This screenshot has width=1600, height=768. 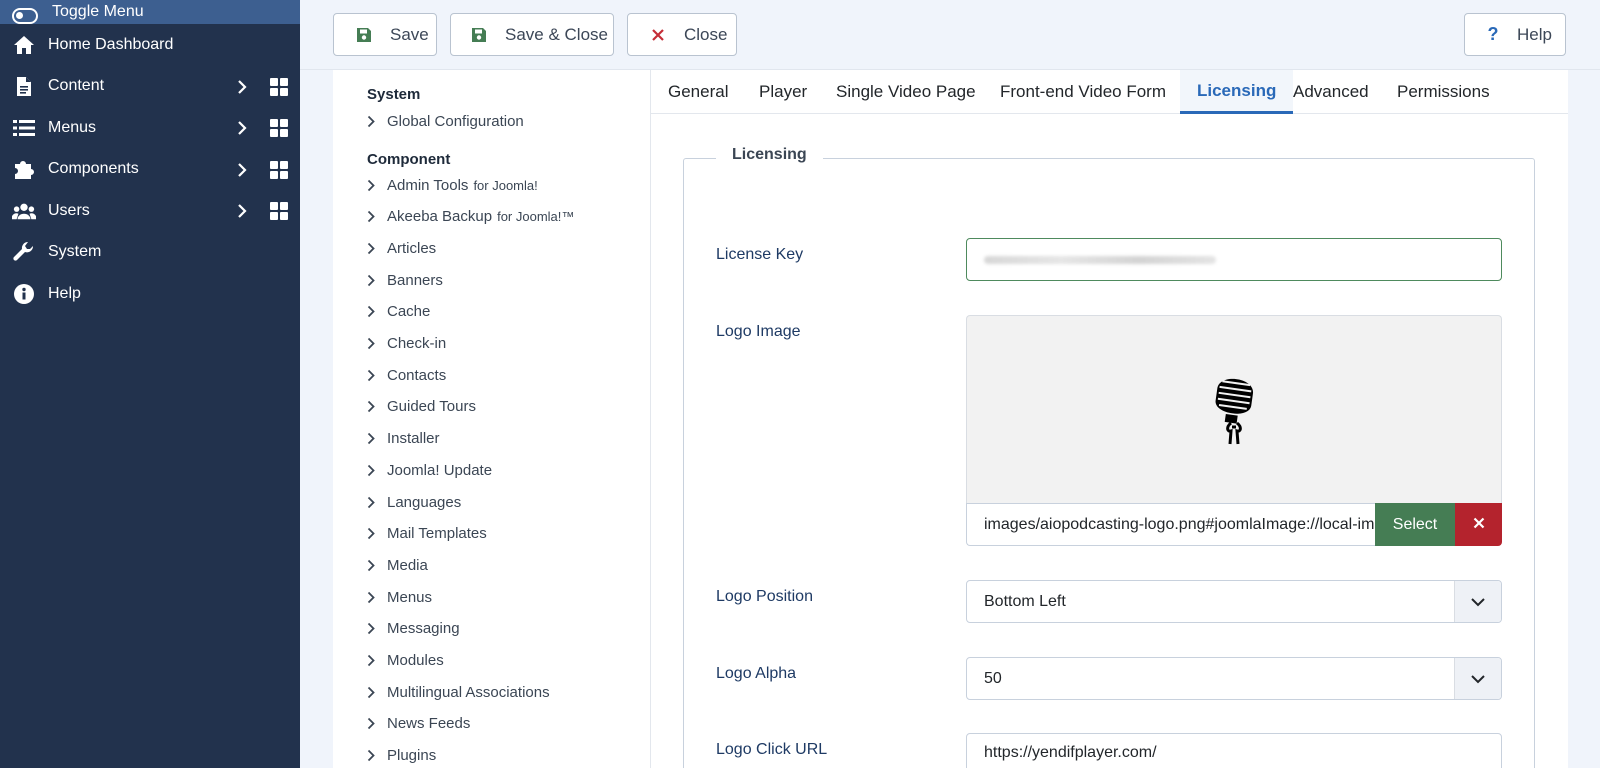 I want to click on cat-item-label: Media, so click(x=407, y=565).